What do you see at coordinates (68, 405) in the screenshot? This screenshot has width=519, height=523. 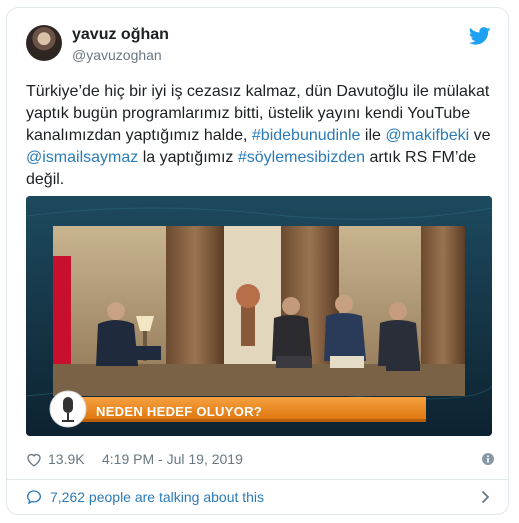 I see `microphone-icon` at bounding box center [68, 405].